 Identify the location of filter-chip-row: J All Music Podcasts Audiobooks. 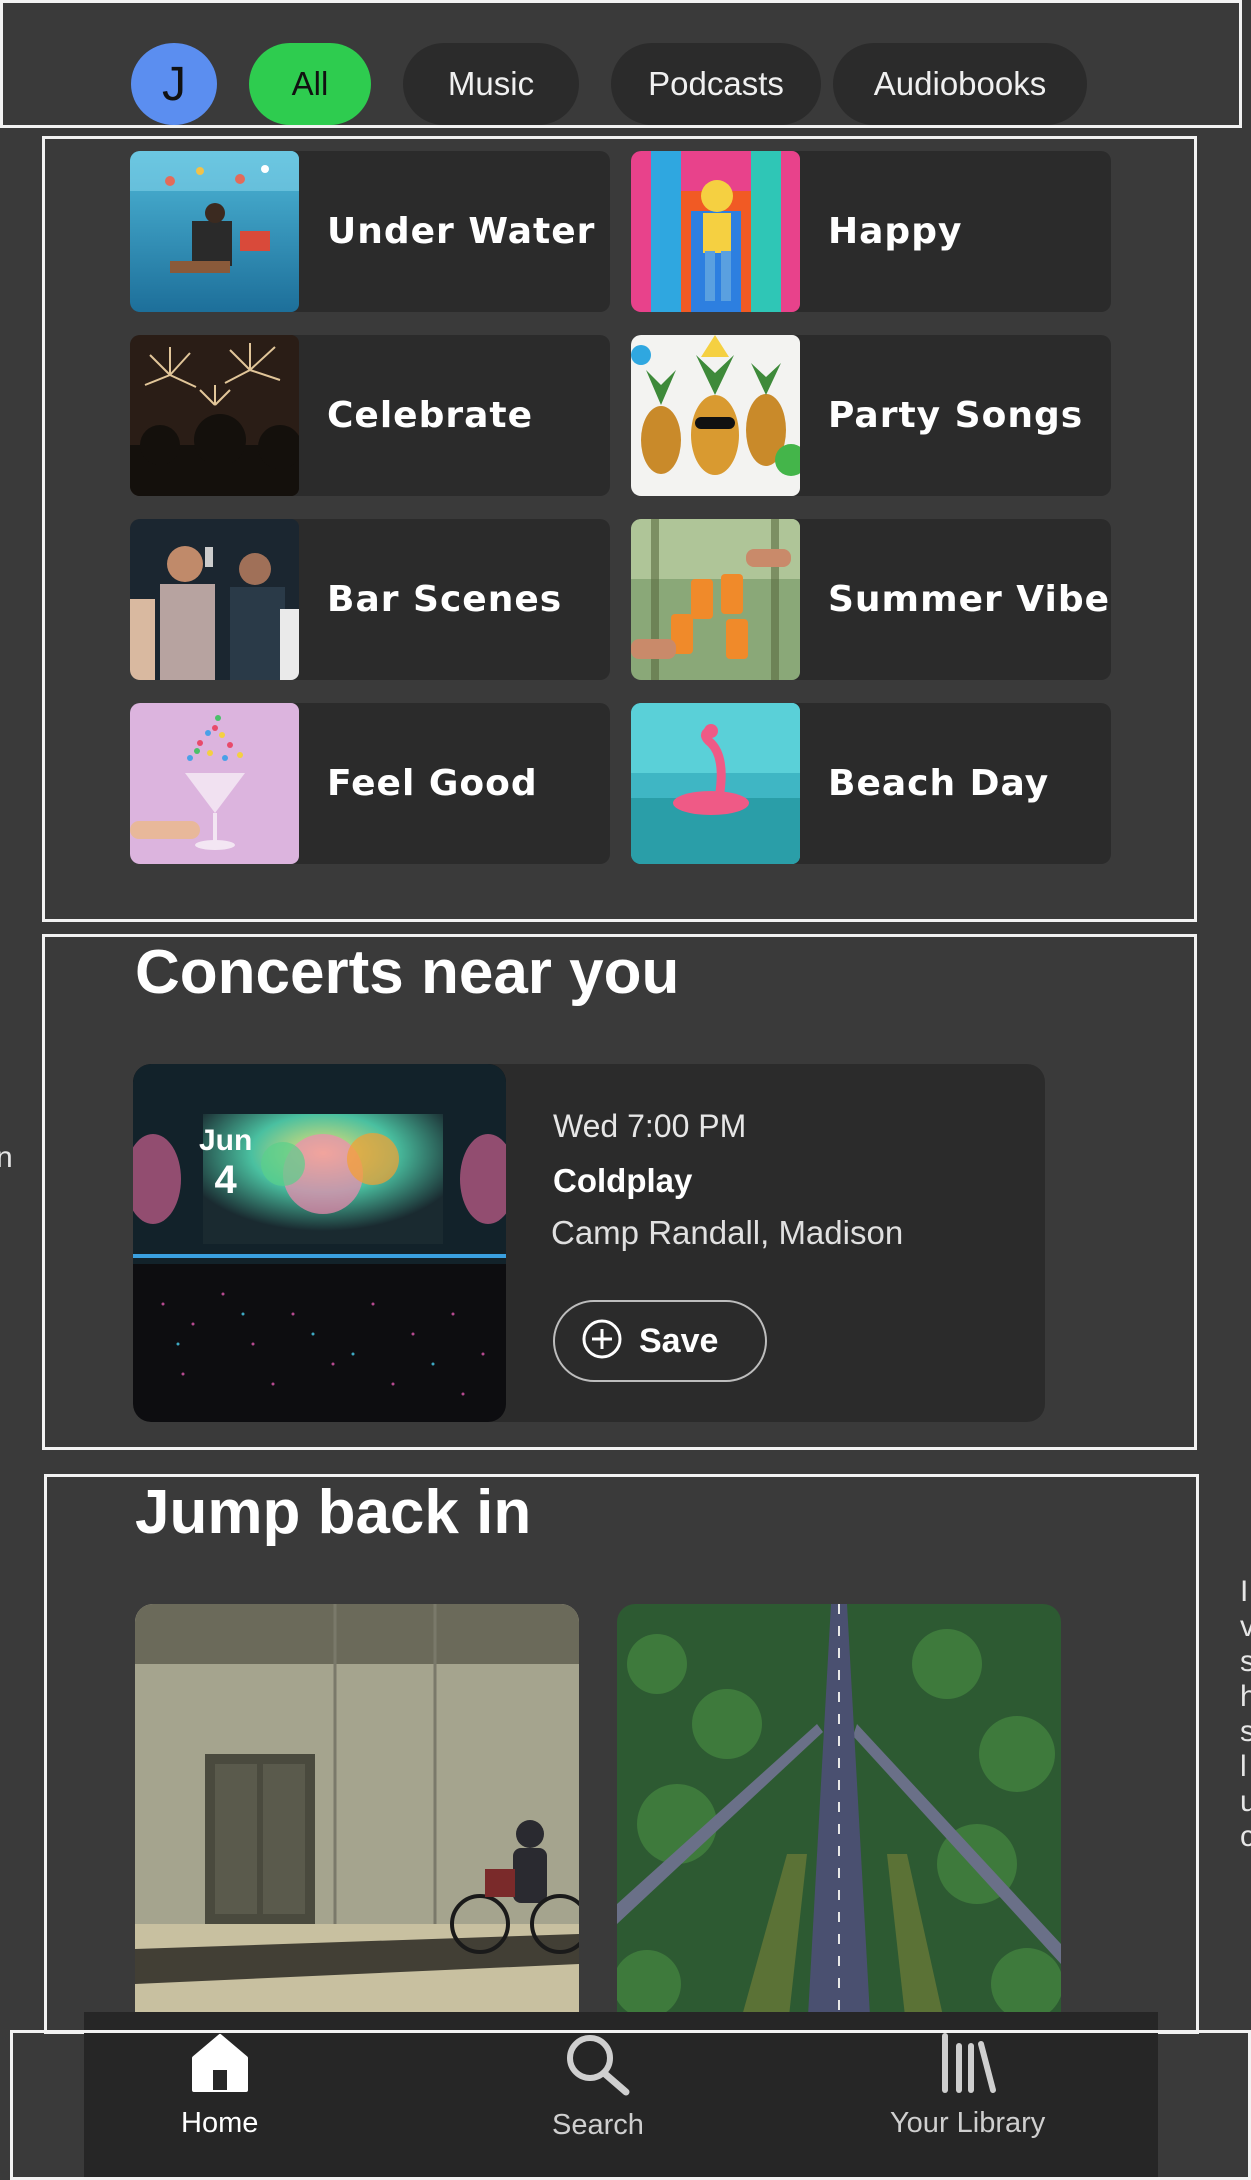
(625, 84).